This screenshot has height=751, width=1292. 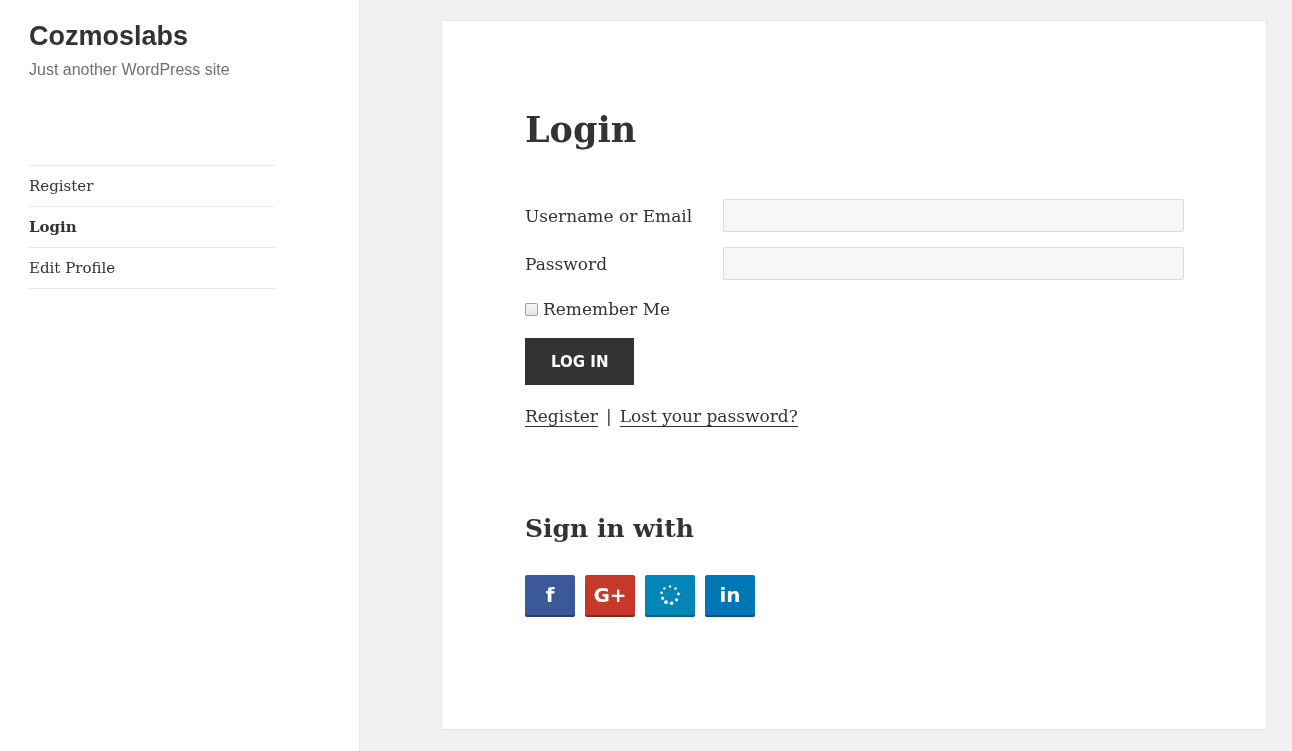 What do you see at coordinates (129, 70) in the screenshot?
I see `site-tagline: Just another WordPress site` at bounding box center [129, 70].